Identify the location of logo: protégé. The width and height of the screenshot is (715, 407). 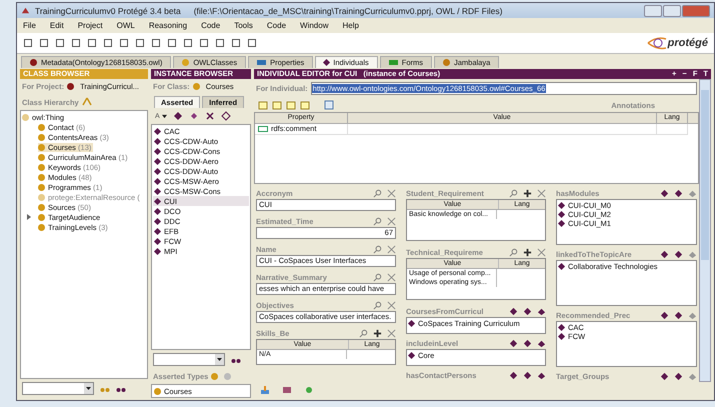
(677, 43).